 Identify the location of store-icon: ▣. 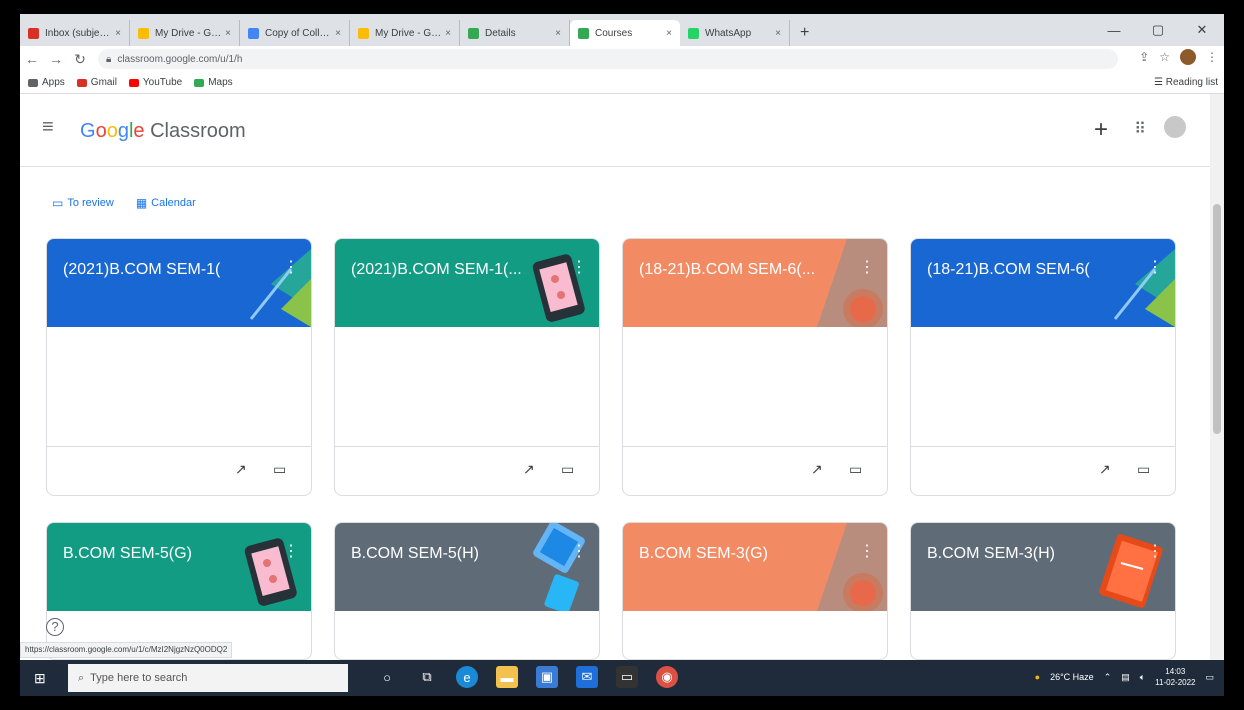
(547, 677).